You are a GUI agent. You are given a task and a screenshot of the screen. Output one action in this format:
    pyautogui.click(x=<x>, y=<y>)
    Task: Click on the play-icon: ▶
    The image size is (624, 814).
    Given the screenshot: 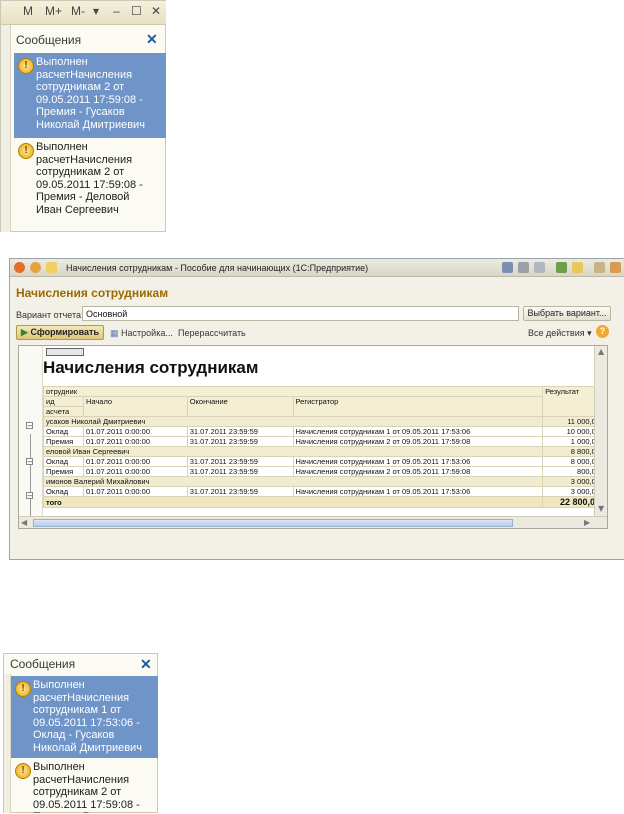 What is the action you would take?
    pyautogui.click(x=24, y=332)
    